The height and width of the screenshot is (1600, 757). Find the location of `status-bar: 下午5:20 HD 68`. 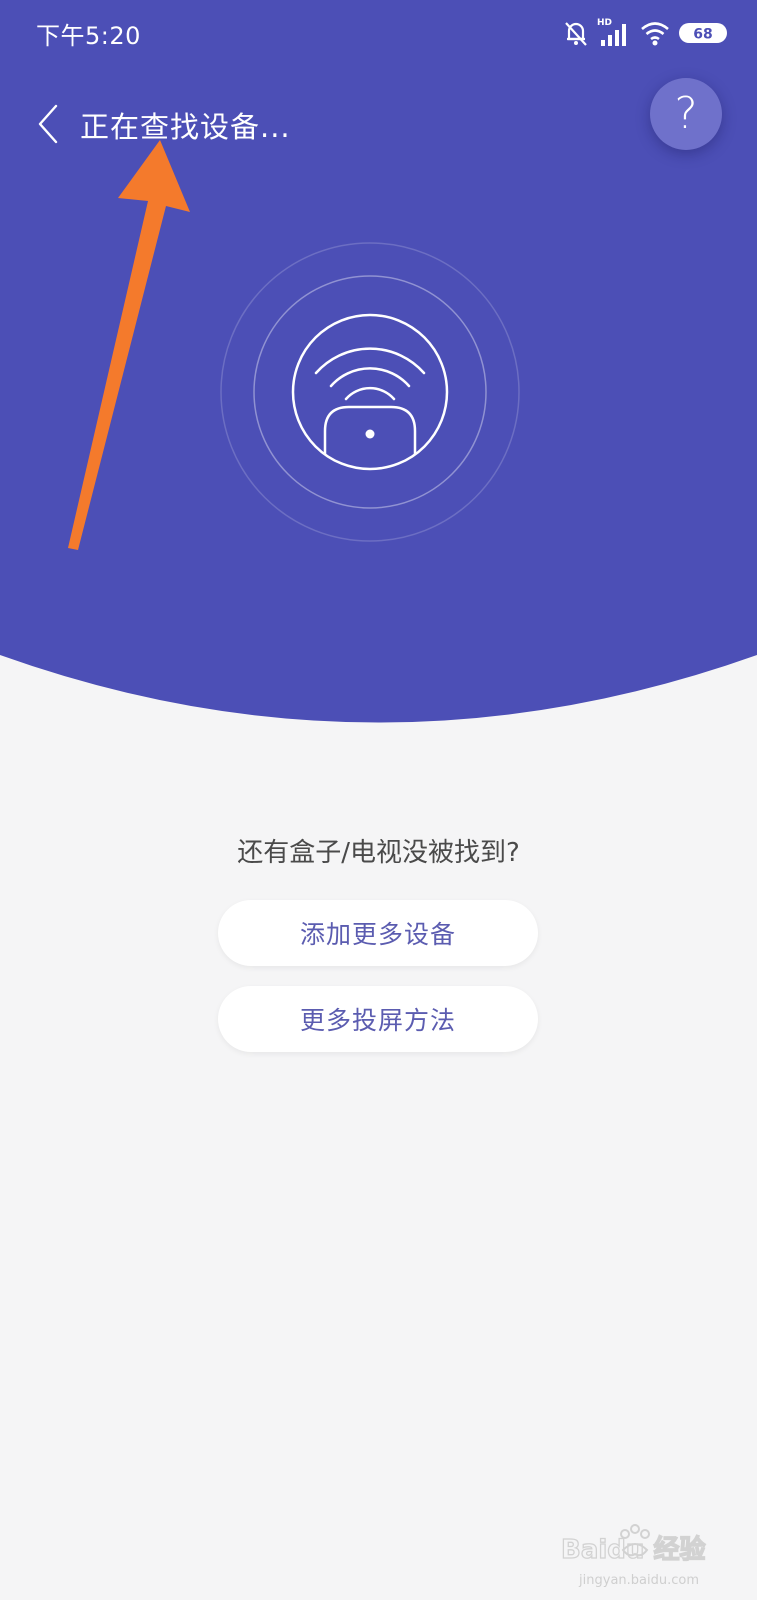

status-bar: 下午5:20 HD 68 is located at coordinates (378, 33).